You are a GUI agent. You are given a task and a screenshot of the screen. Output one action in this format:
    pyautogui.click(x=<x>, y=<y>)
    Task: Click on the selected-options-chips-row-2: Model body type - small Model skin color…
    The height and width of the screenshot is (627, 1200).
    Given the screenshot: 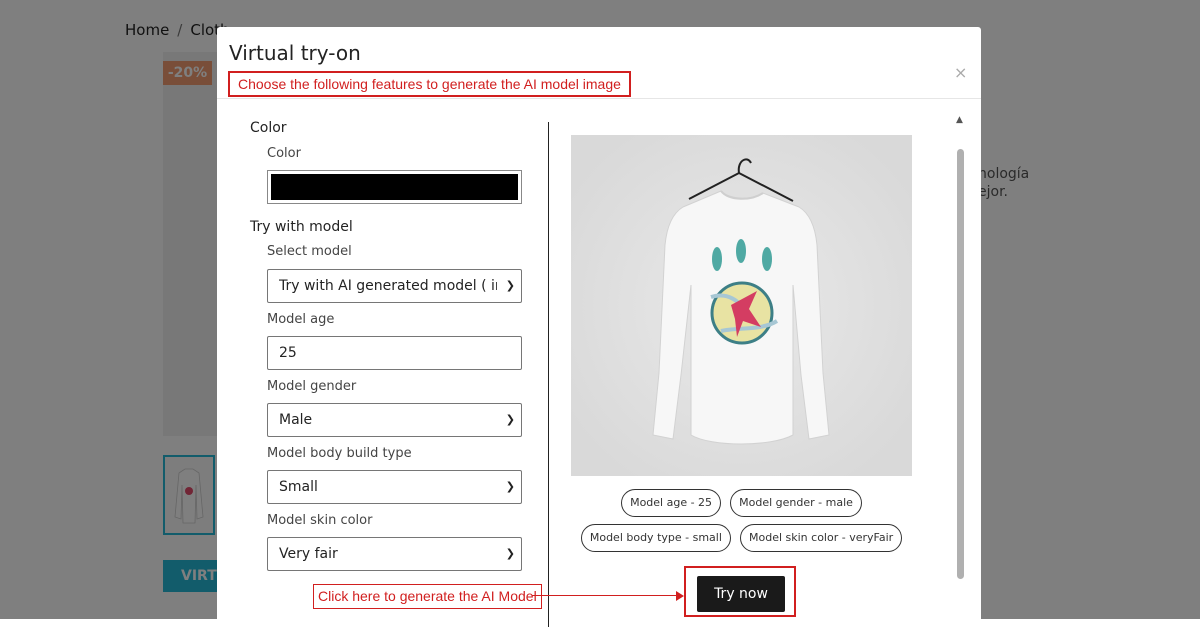 What is the action you would take?
    pyautogui.click(x=741, y=538)
    